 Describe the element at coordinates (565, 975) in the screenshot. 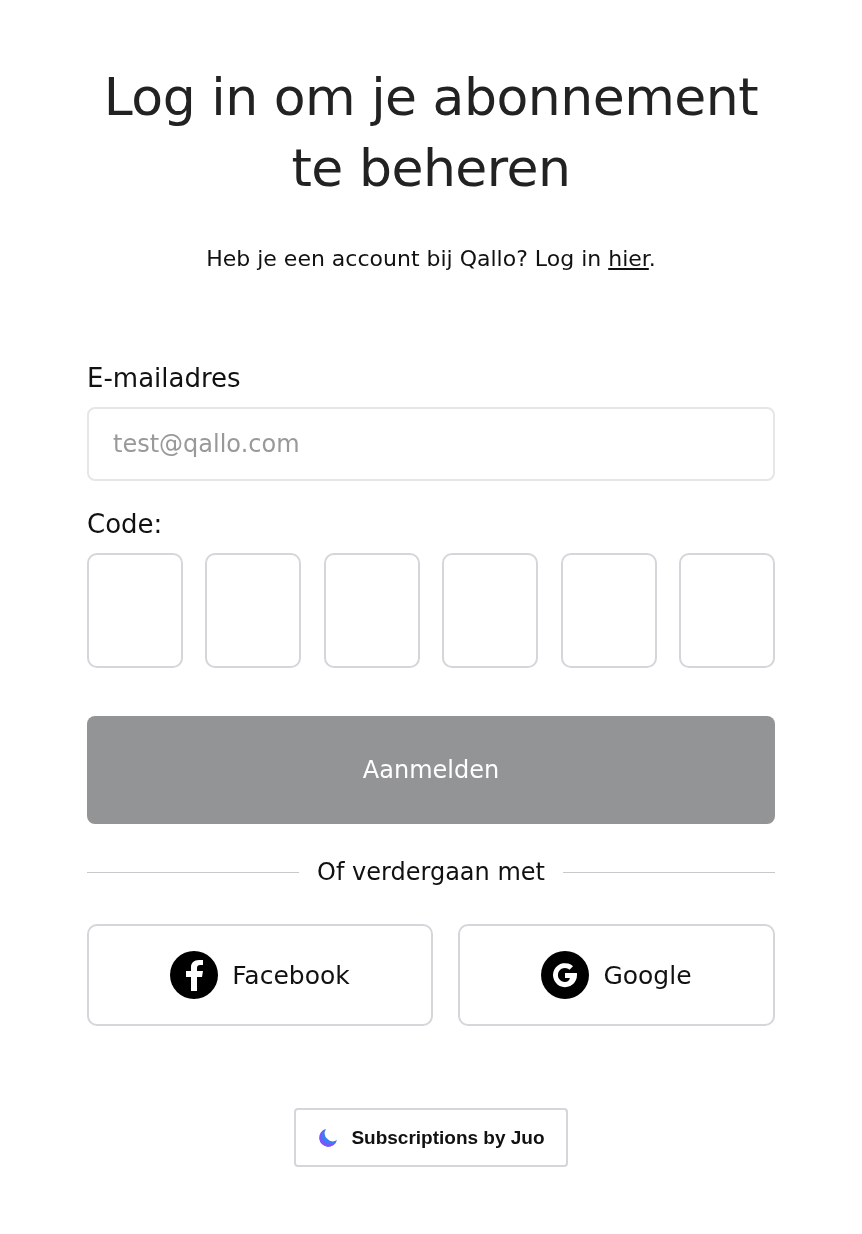

I see `google-icon` at that location.